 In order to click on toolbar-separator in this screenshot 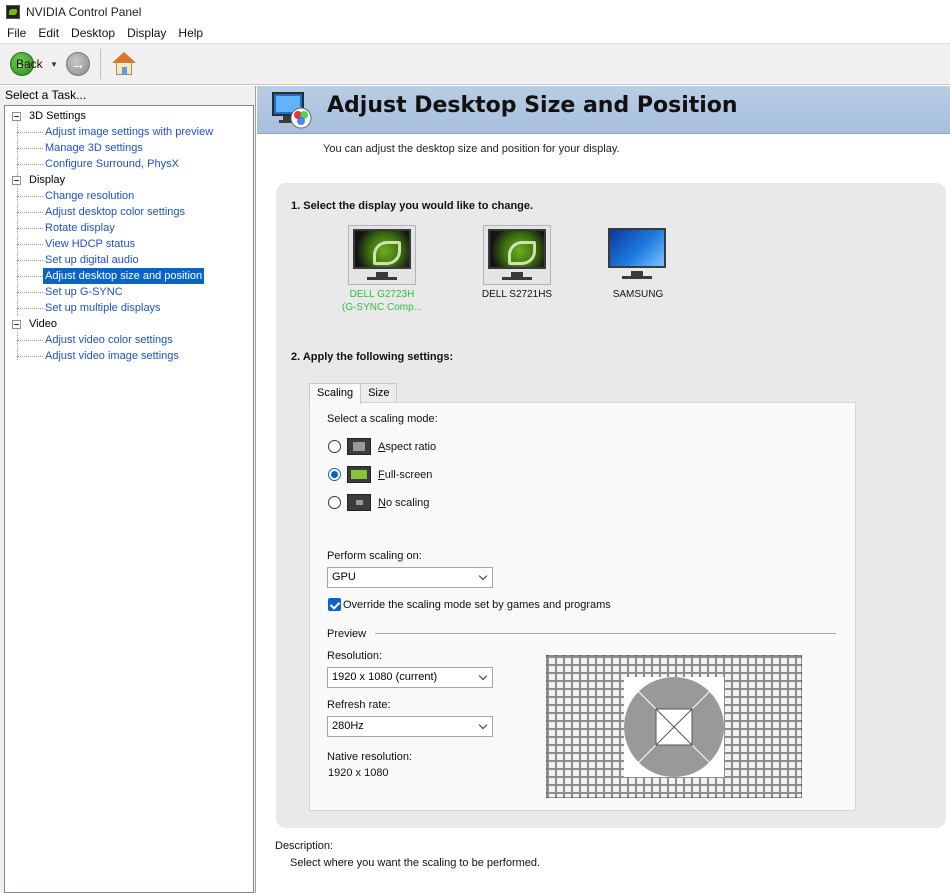, I will do `click(100, 64)`.